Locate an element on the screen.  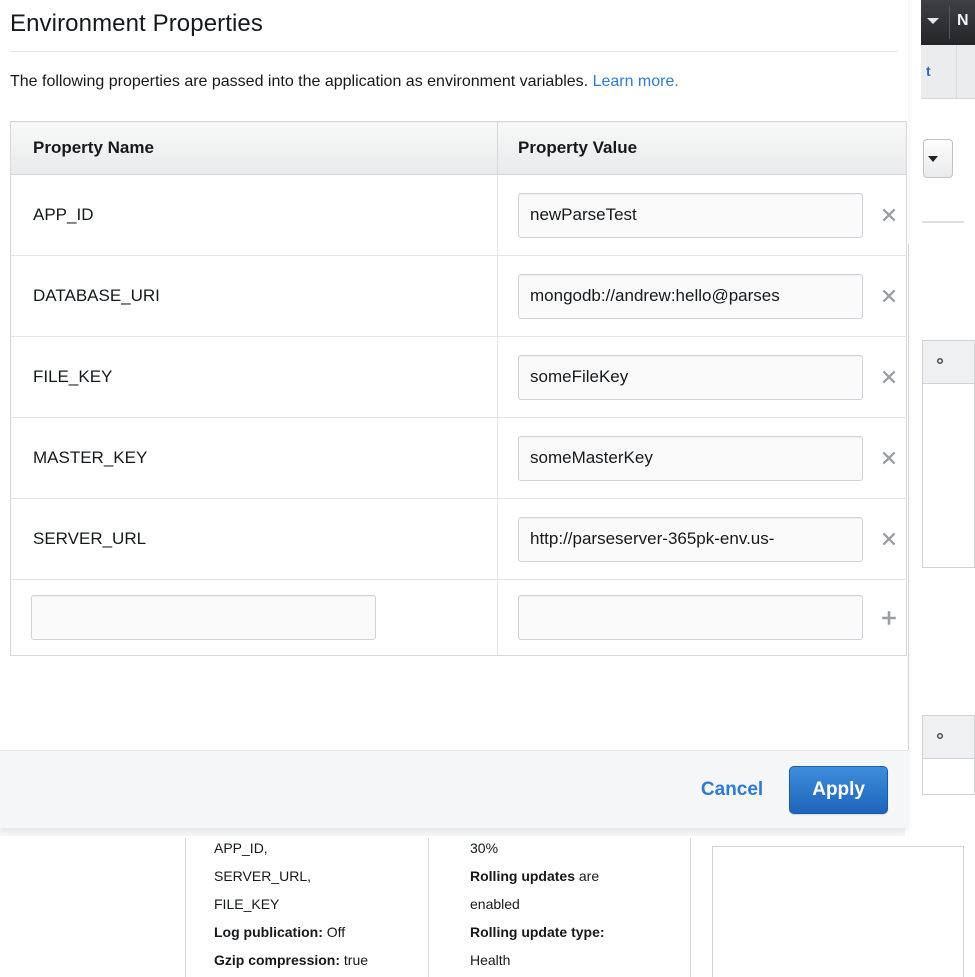
column-header-property-name: Property Name is located at coordinates (254, 148).